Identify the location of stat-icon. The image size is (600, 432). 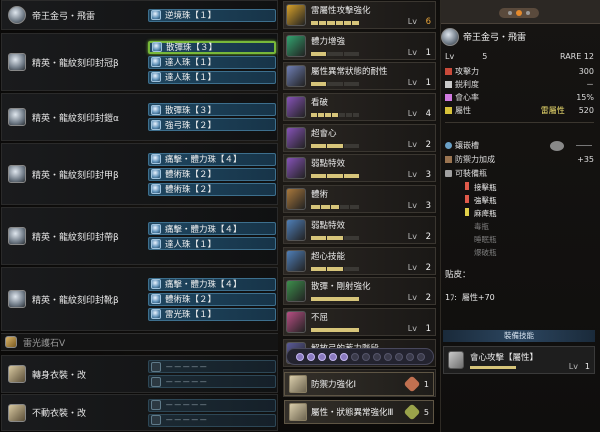
(448, 110).